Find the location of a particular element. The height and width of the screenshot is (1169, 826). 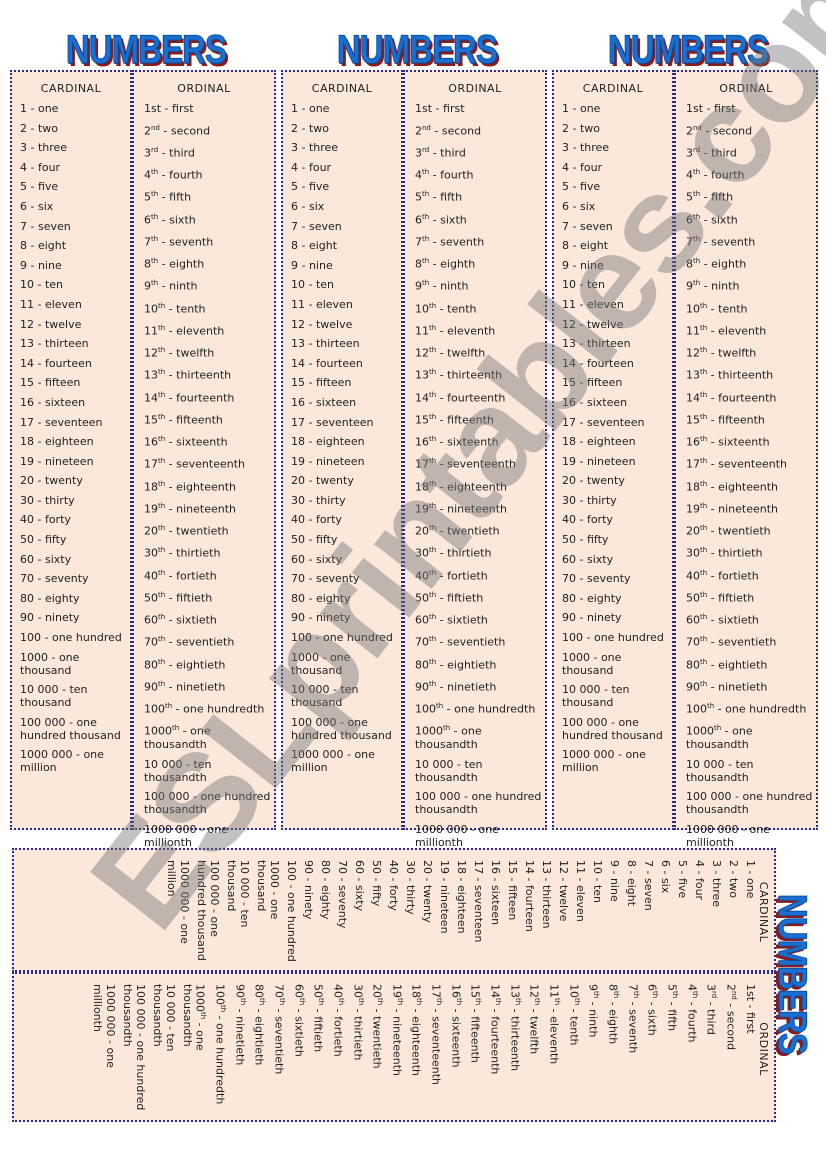

cardinal-item: 12 - twelve is located at coordinates (593, 324).